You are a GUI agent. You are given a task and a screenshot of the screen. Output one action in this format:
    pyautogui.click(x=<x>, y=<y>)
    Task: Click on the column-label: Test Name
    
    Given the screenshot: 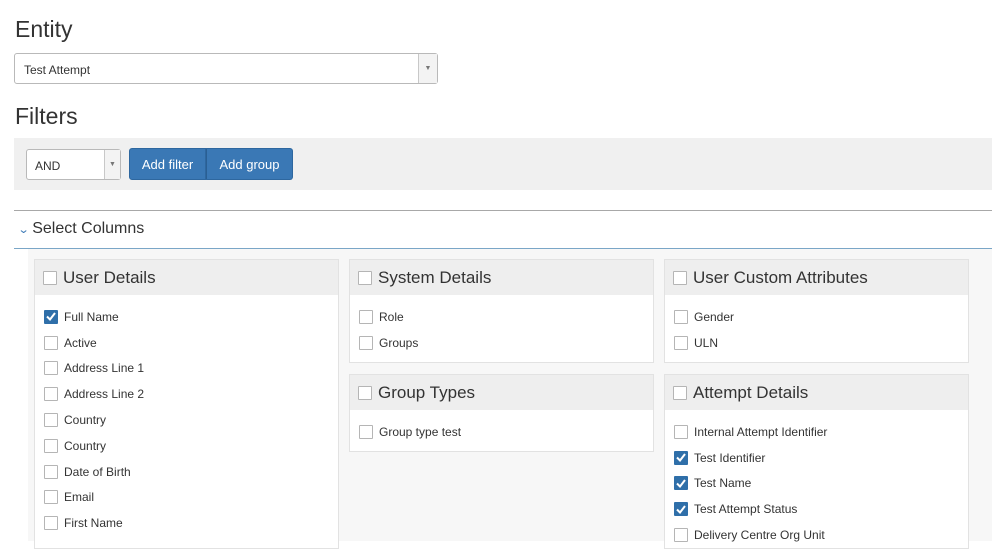 What is the action you would take?
    pyautogui.click(x=723, y=483)
    